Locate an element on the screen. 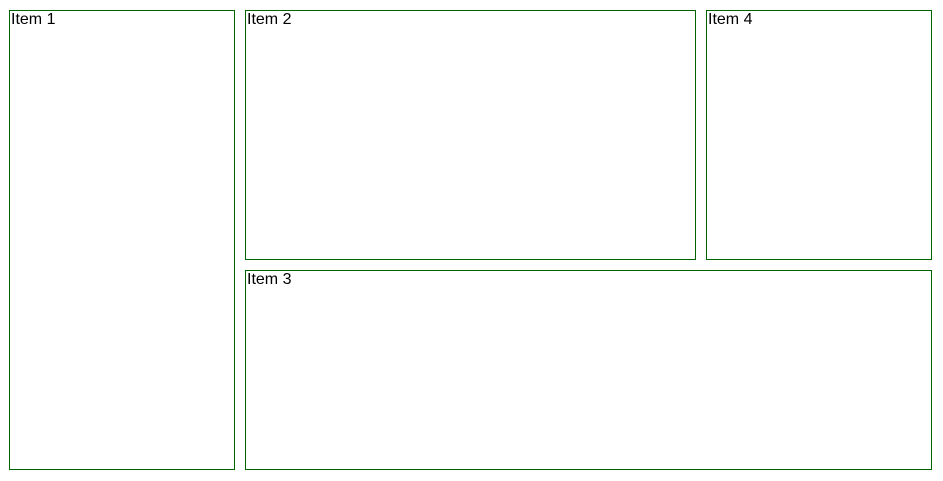 The image size is (943, 481). grid-item-4-label: Item 4 is located at coordinates (730, 19).